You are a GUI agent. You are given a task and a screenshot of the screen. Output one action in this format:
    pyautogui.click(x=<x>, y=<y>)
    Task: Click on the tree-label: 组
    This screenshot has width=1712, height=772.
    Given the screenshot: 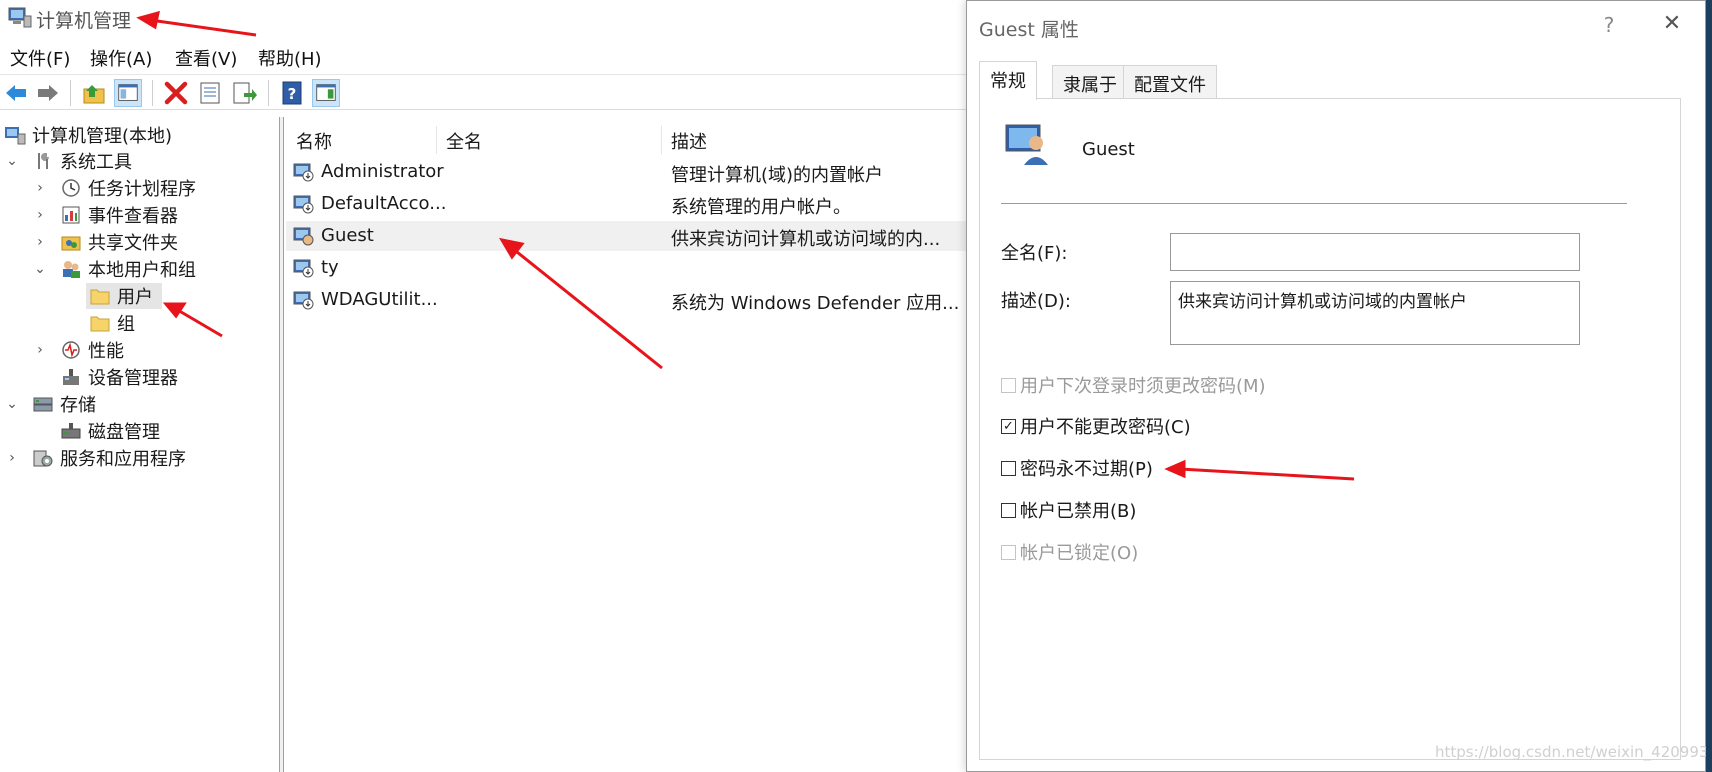 What is the action you would take?
    pyautogui.click(x=126, y=324)
    